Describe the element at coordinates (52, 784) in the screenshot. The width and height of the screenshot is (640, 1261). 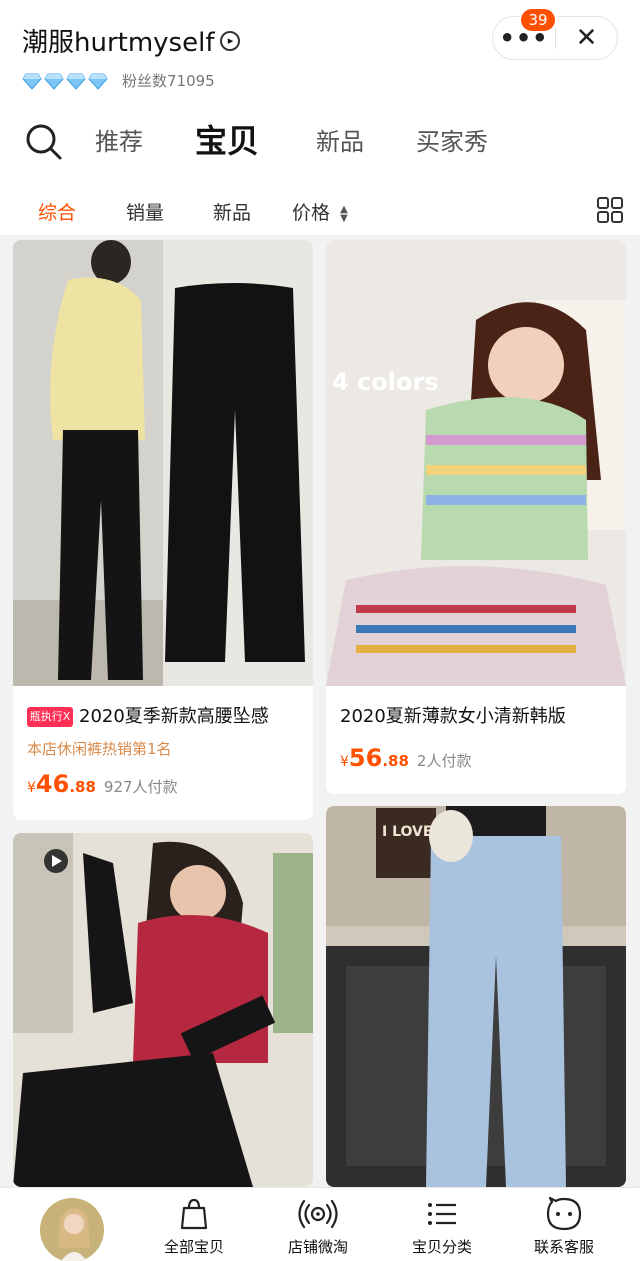
I see `price-integer: 46` at that location.